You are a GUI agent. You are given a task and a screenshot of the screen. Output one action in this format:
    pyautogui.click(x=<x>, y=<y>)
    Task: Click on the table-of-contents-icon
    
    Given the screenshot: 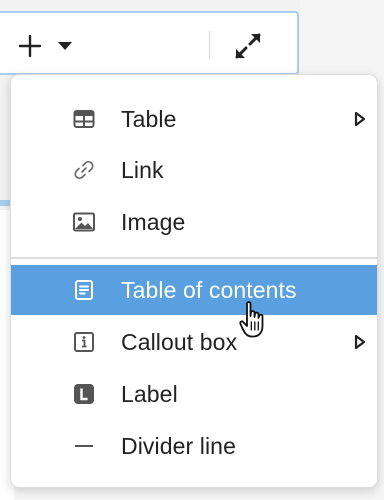 What is the action you would take?
    pyautogui.click(x=84, y=290)
    